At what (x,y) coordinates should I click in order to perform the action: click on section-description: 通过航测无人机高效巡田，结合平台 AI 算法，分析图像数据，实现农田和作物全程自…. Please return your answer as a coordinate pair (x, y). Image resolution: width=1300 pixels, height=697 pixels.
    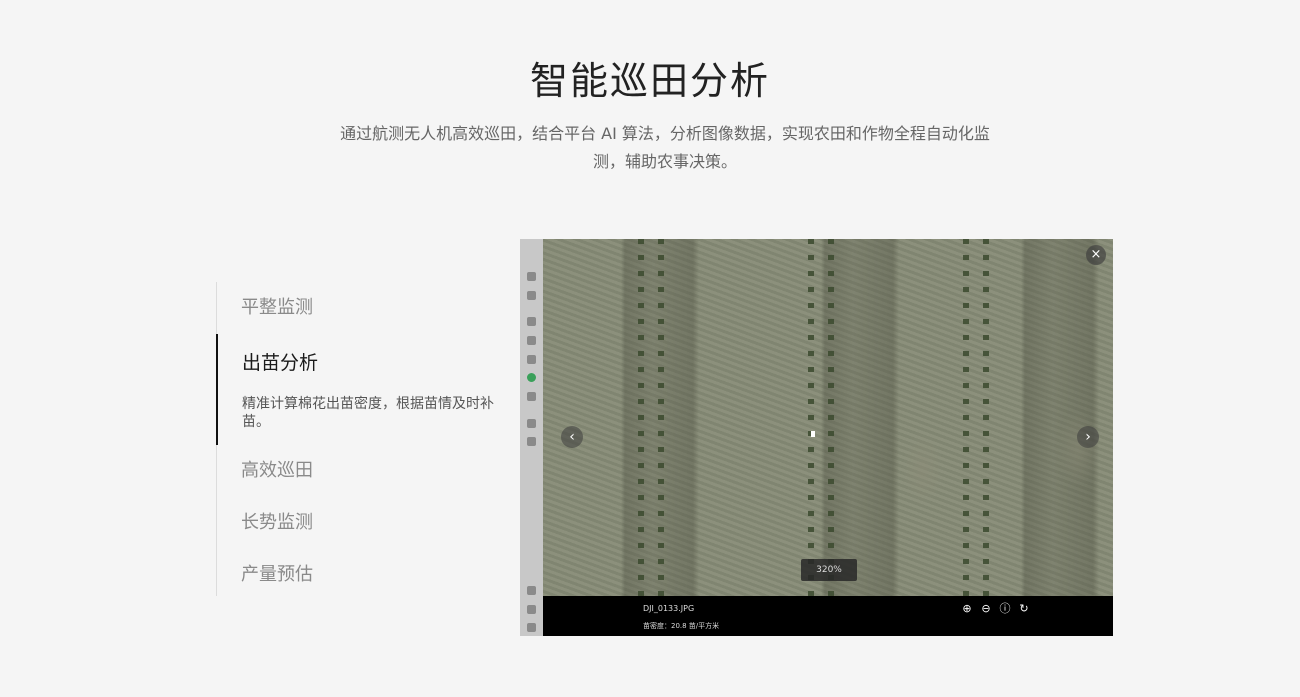
    Looking at the image, I should click on (665, 147).